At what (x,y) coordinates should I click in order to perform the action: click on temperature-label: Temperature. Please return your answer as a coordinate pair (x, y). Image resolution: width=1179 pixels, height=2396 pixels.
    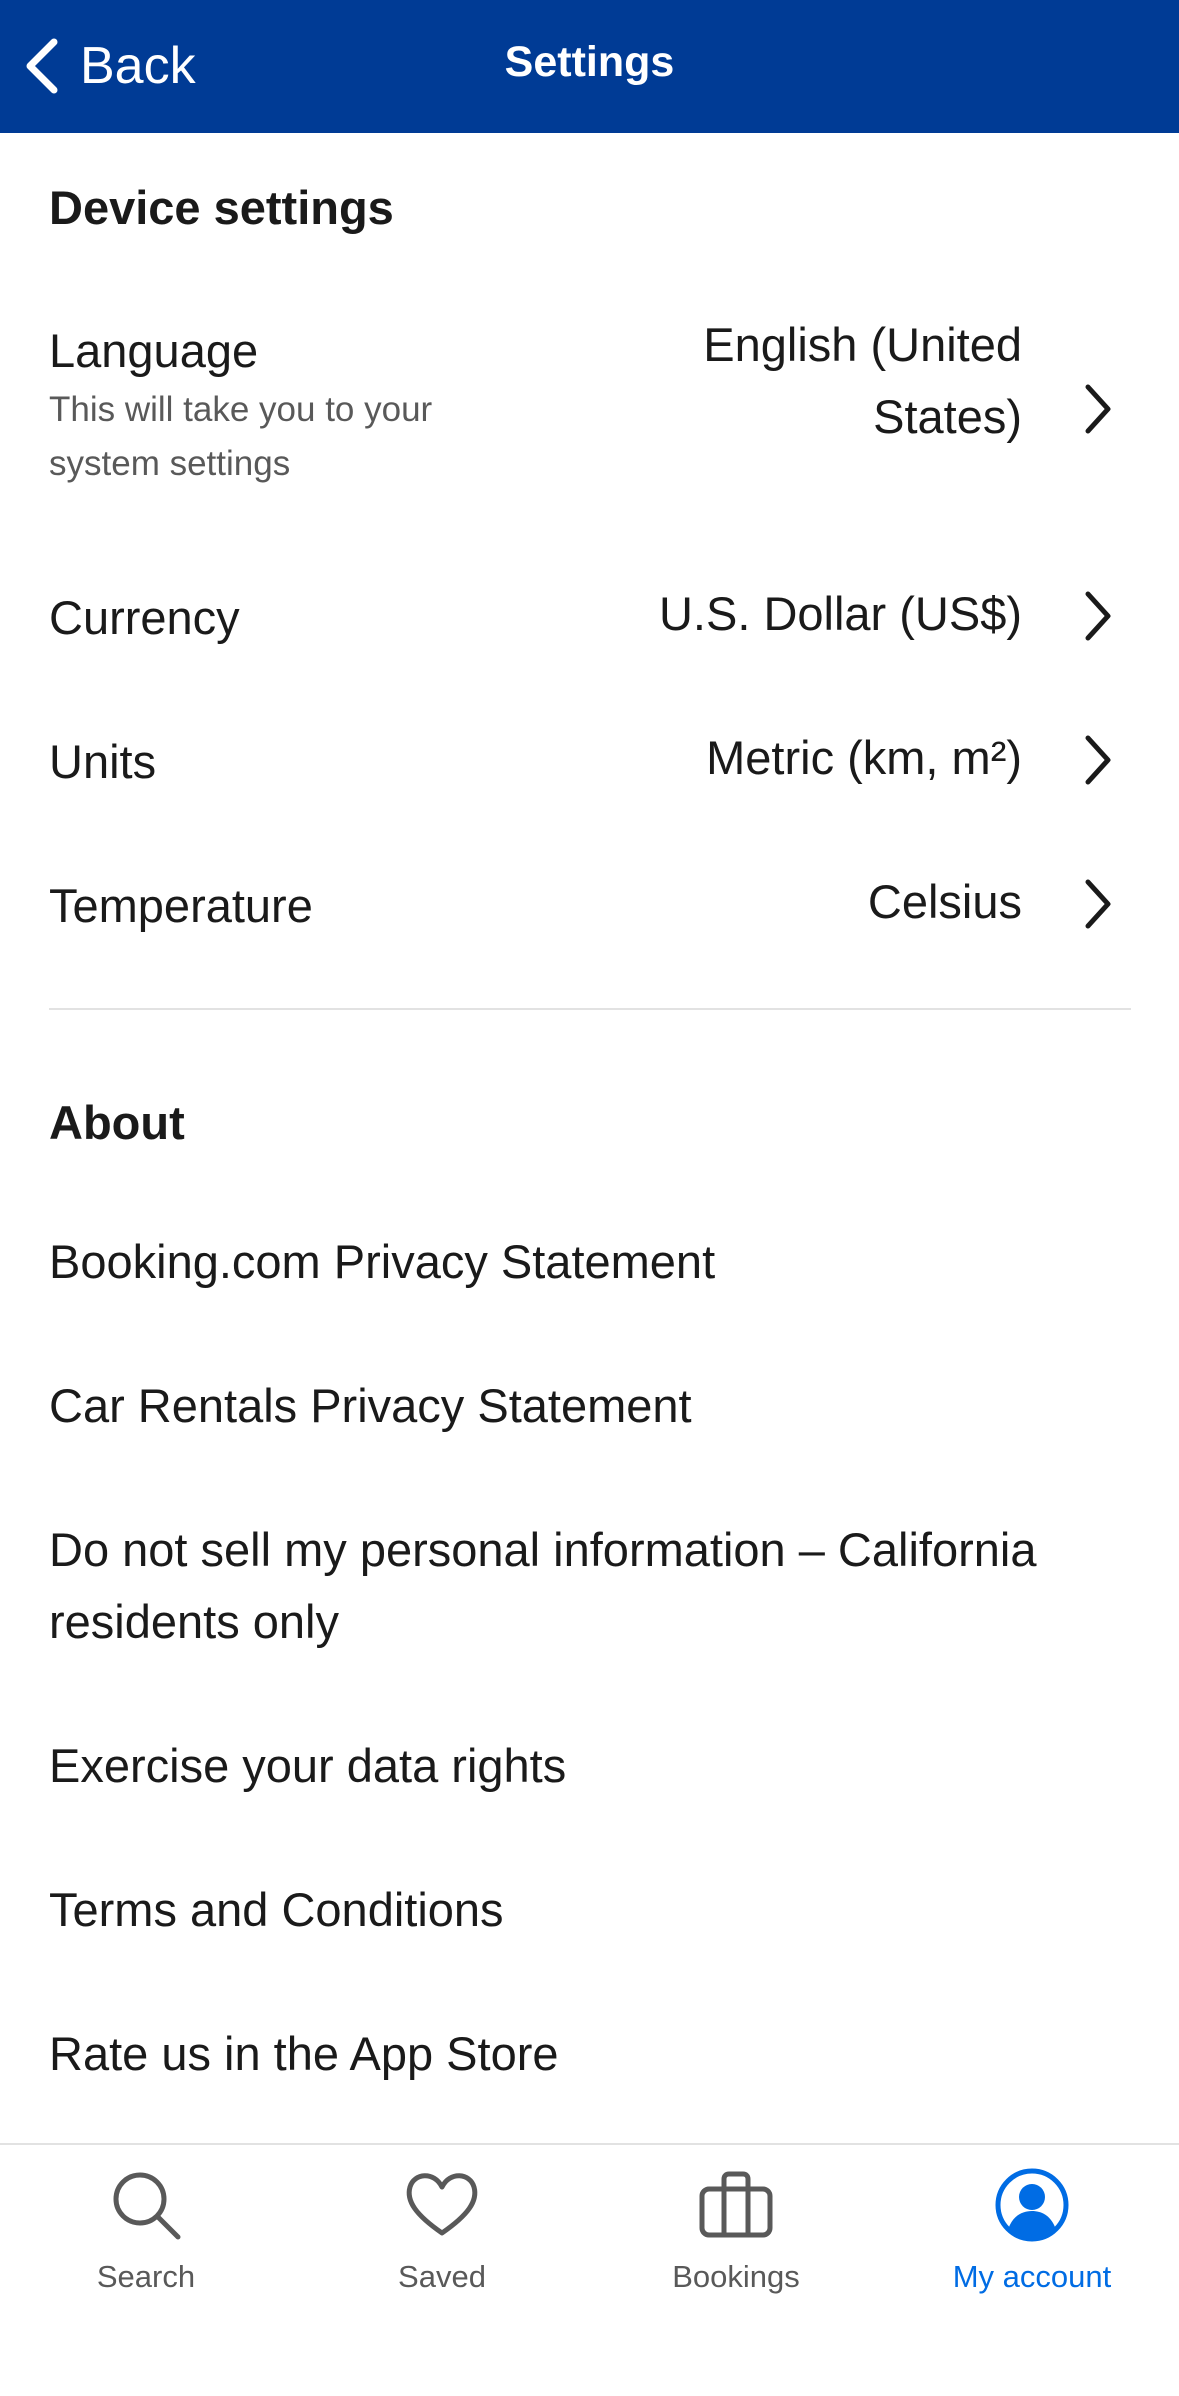
    Looking at the image, I should click on (181, 905).